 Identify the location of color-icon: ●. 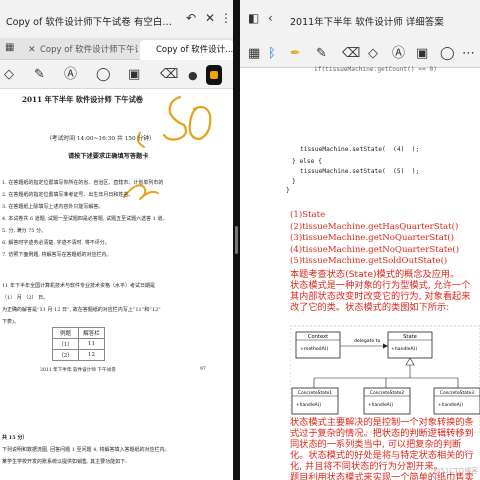
(193, 76).